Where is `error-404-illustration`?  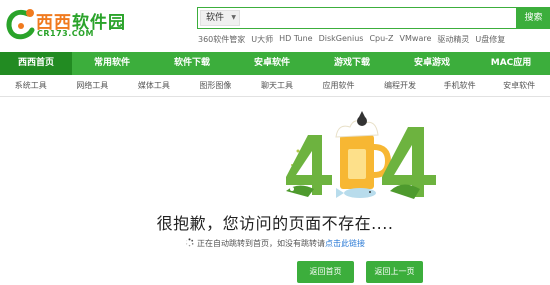
error-404-illustration is located at coordinates (361, 155).